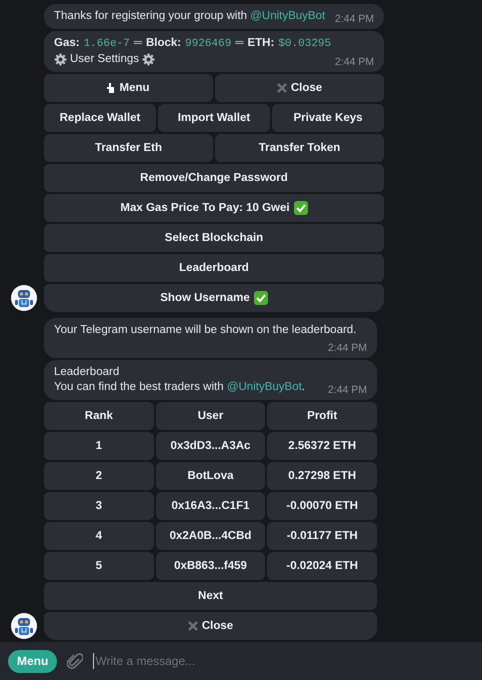  What do you see at coordinates (303, 387) in the screenshot?
I see `message-text: .` at bounding box center [303, 387].